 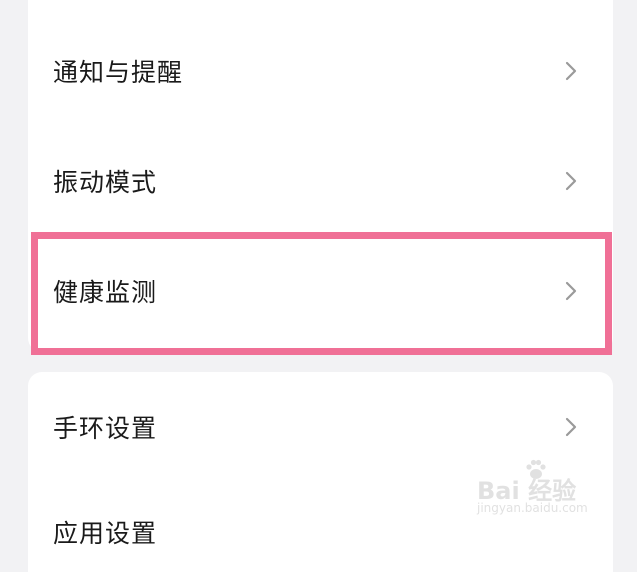 I want to click on settings-item-label: 振动模式, so click(x=105, y=182).